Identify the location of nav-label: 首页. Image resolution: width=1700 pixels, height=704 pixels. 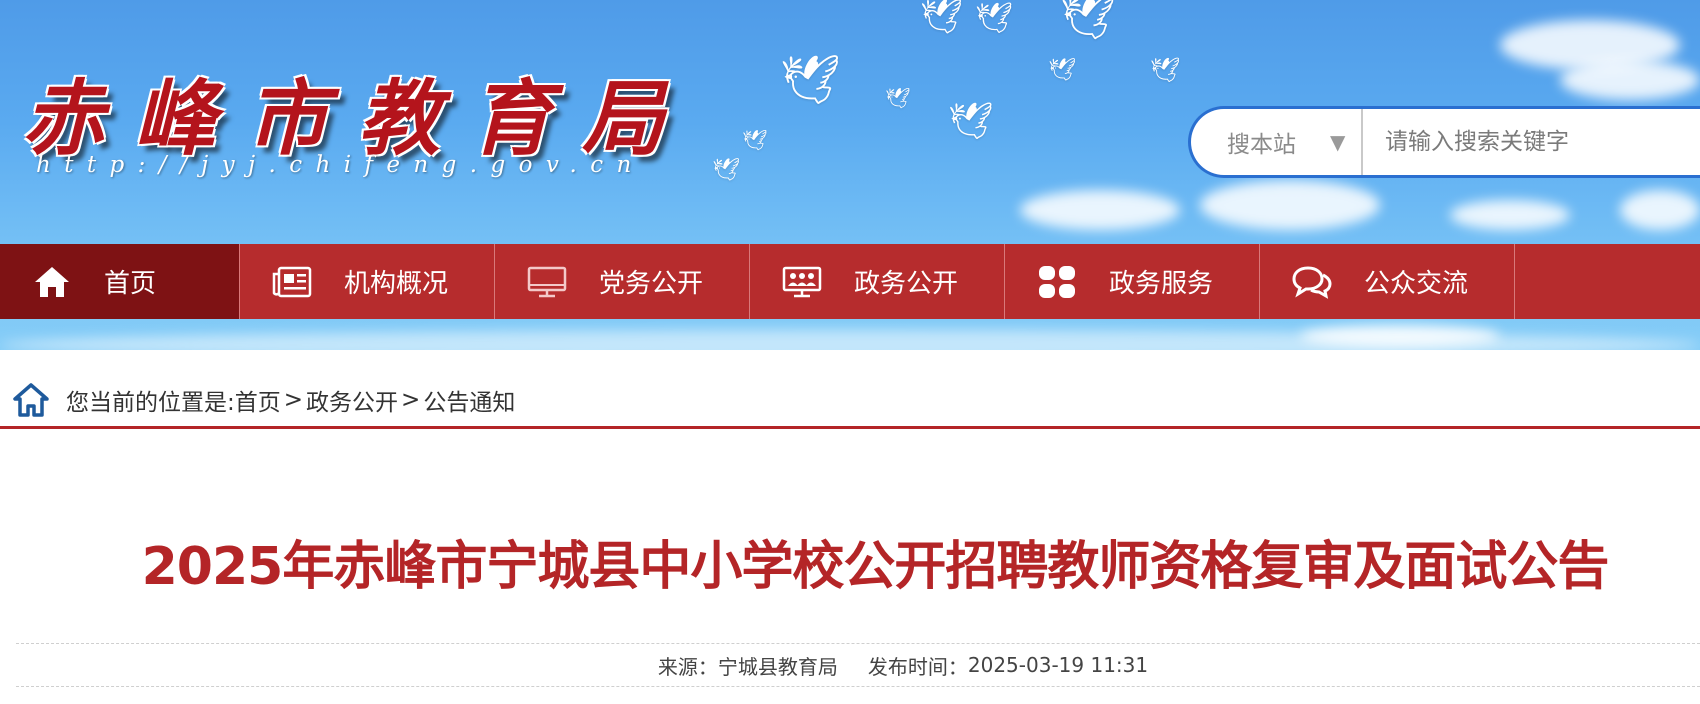
(130, 284).